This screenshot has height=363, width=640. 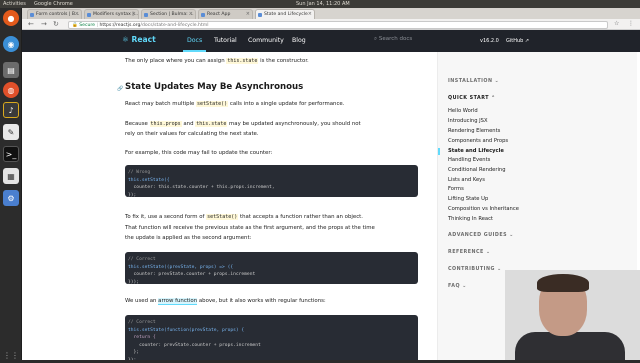 I want to click on settings-icon: ⚙, so click(x=11, y=198).